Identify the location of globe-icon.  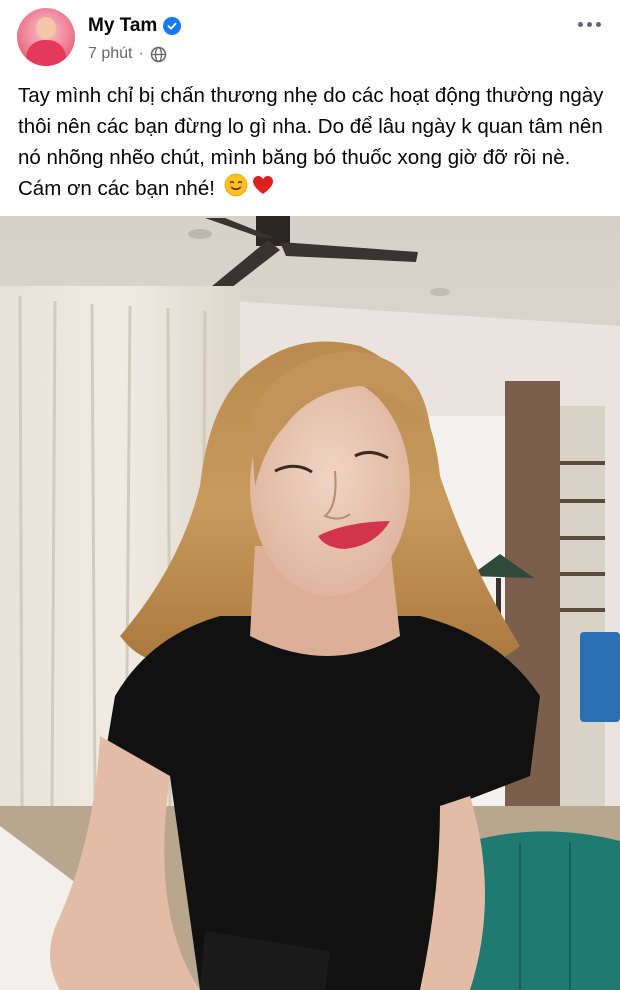
(158, 54).